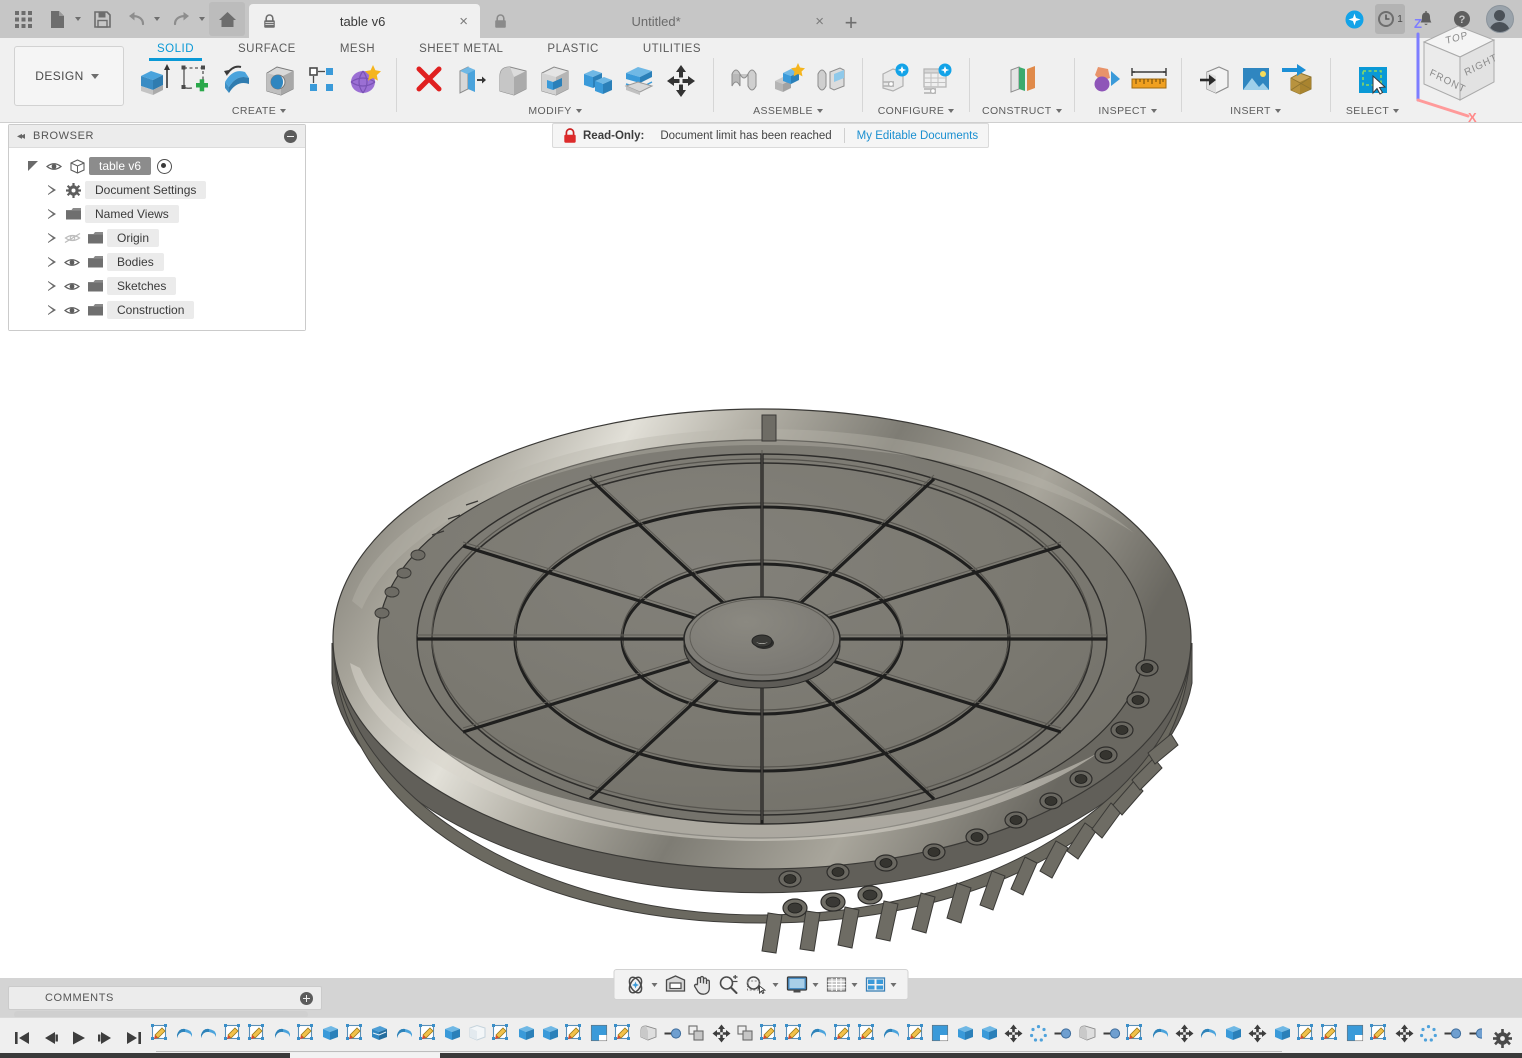 Image resolution: width=1522 pixels, height=1058 pixels. Describe the element at coordinates (702, 984) in the screenshot. I see `pan-icon` at that location.